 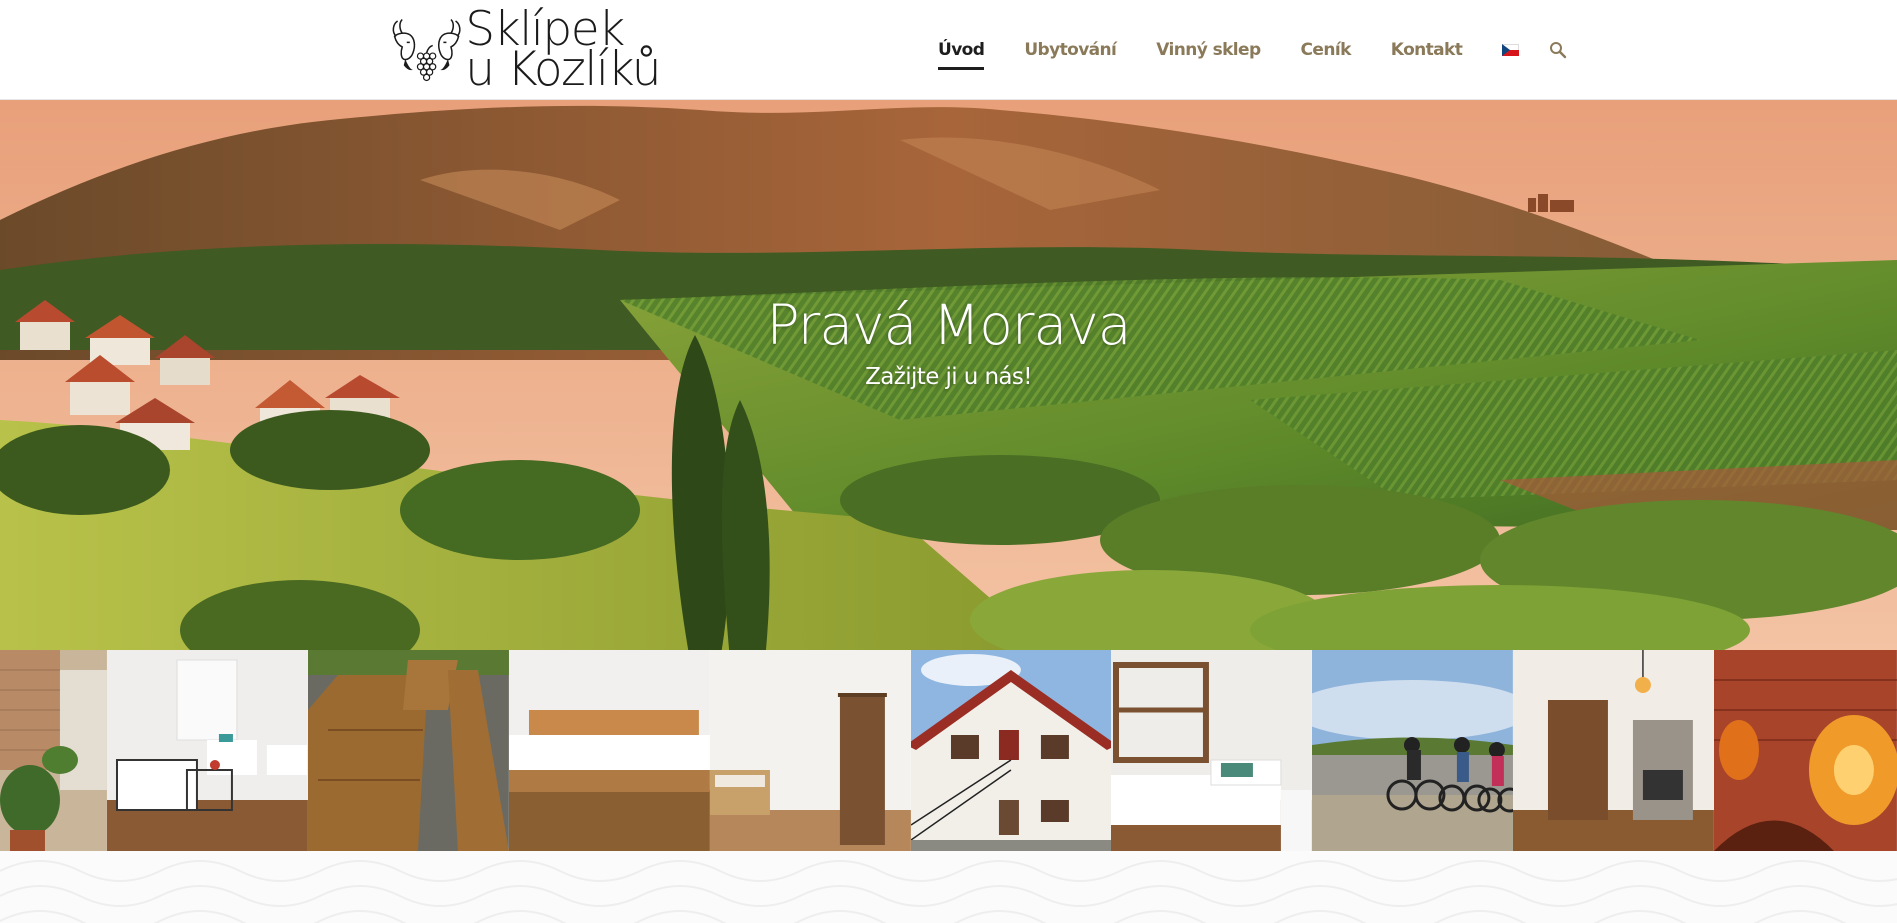 I want to click on goats-logo-icon, so click(x=426, y=50).